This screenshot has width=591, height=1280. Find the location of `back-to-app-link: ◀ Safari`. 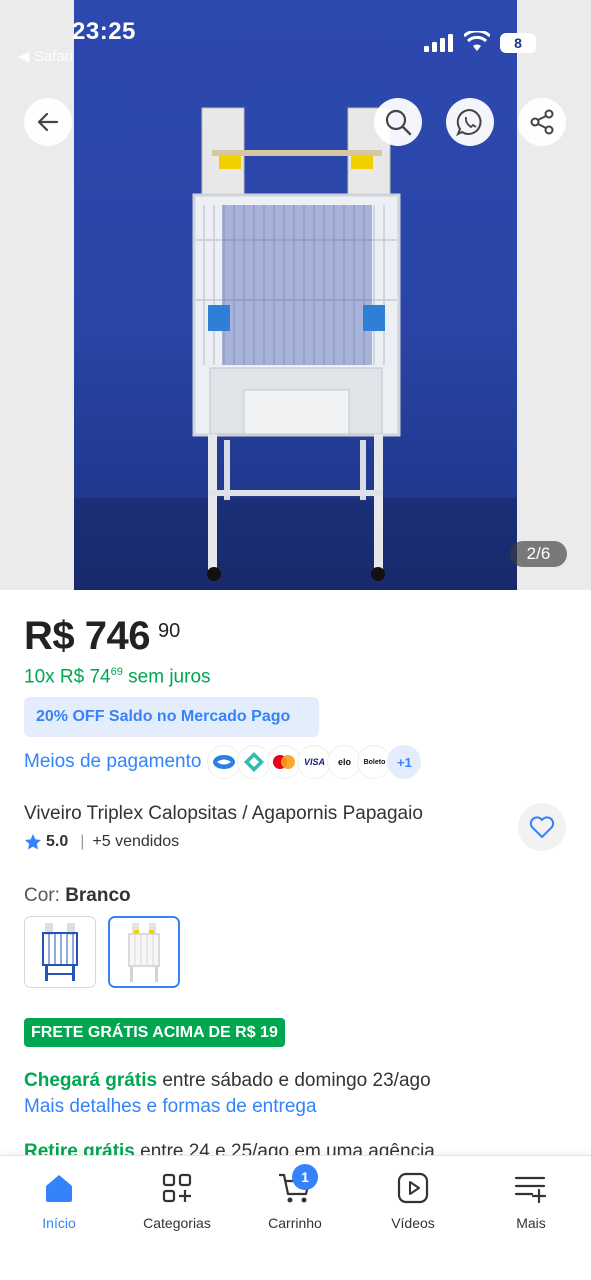

back-to-app-link: ◀ Safari is located at coordinates (45, 56).